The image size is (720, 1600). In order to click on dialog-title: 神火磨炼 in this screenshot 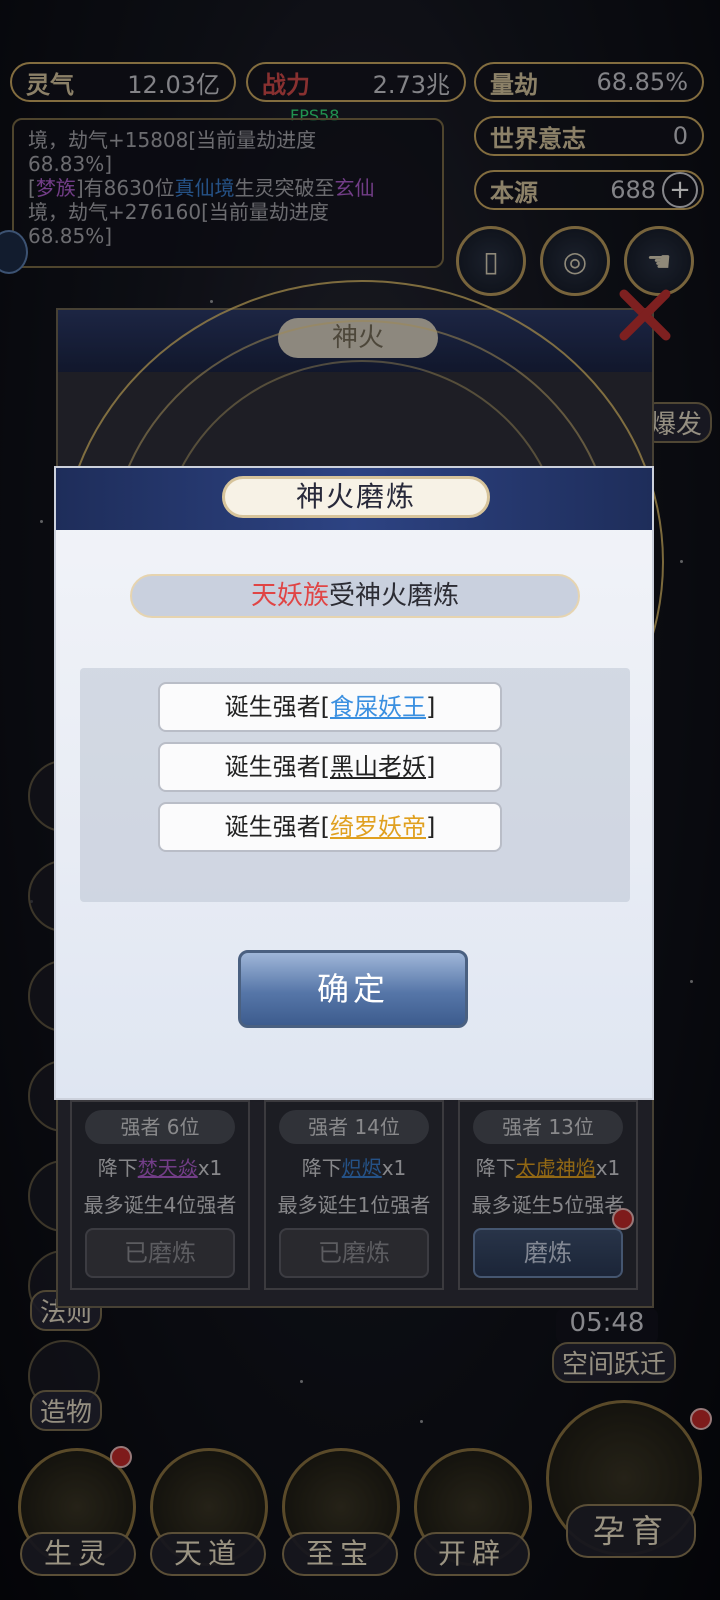, I will do `click(356, 497)`.